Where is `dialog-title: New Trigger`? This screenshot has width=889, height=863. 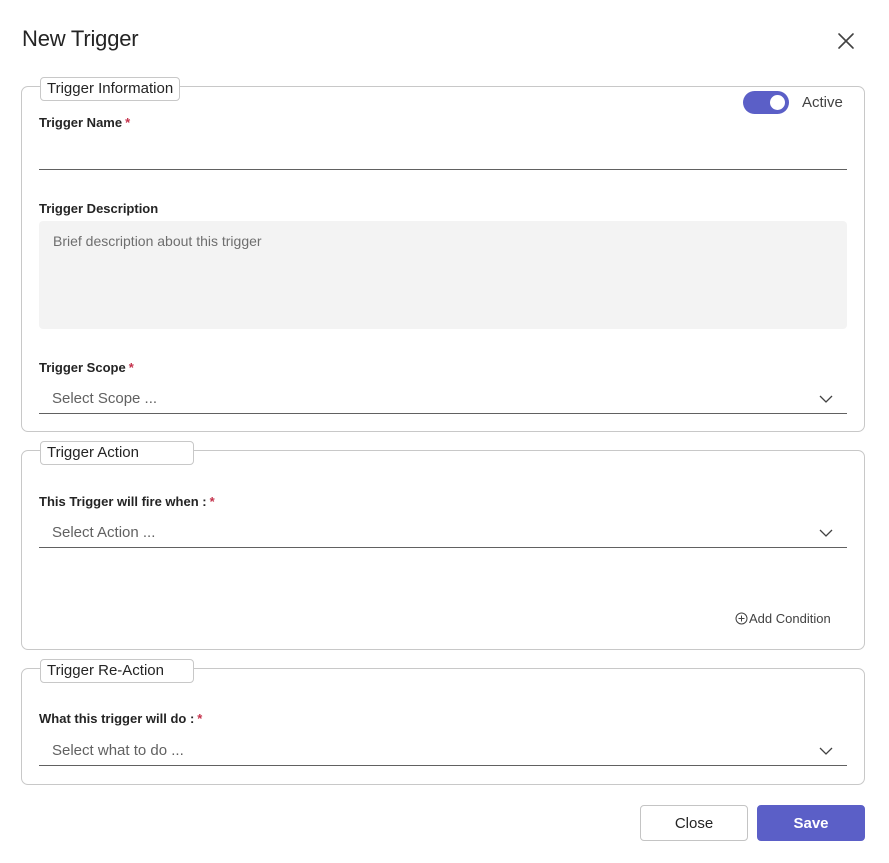 dialog-title: New Trigger is located at coordinates (80, 38).